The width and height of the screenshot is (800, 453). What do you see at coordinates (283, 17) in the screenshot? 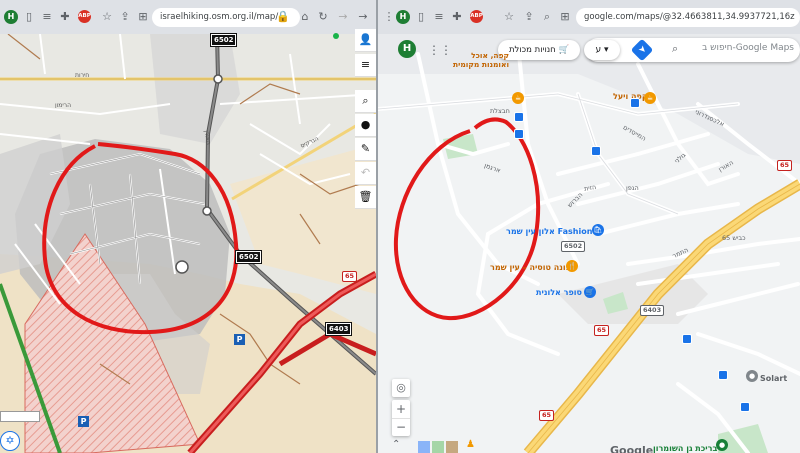
I see `lock-icon: 🔒` at bounding box center [283, 17].